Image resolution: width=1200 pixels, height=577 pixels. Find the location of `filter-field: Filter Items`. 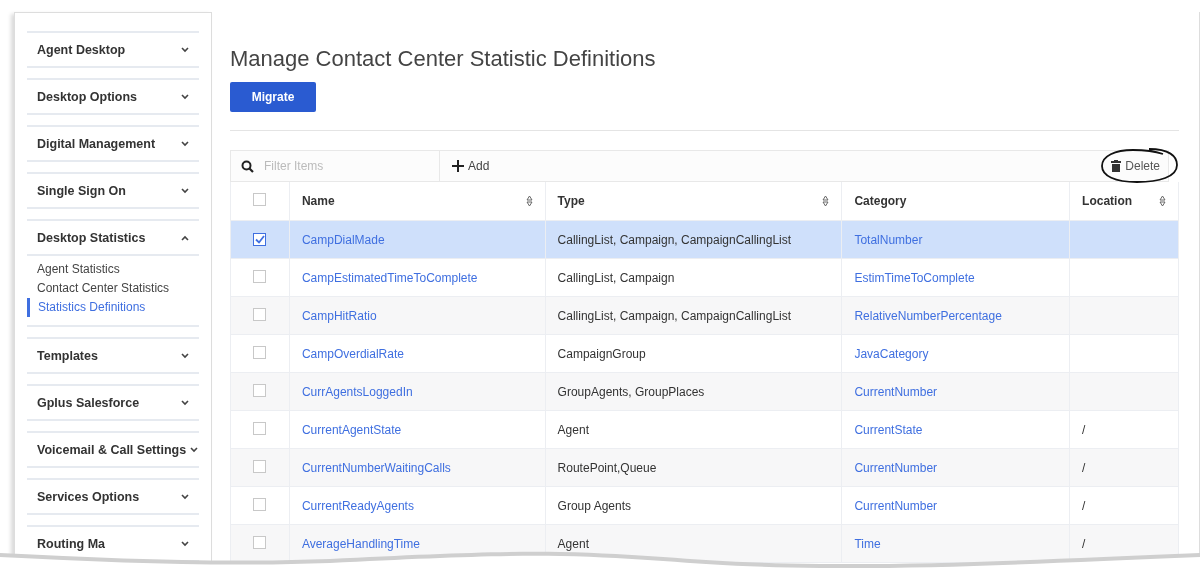

filter-field: Filter Items is located at coordinates (335, 166).